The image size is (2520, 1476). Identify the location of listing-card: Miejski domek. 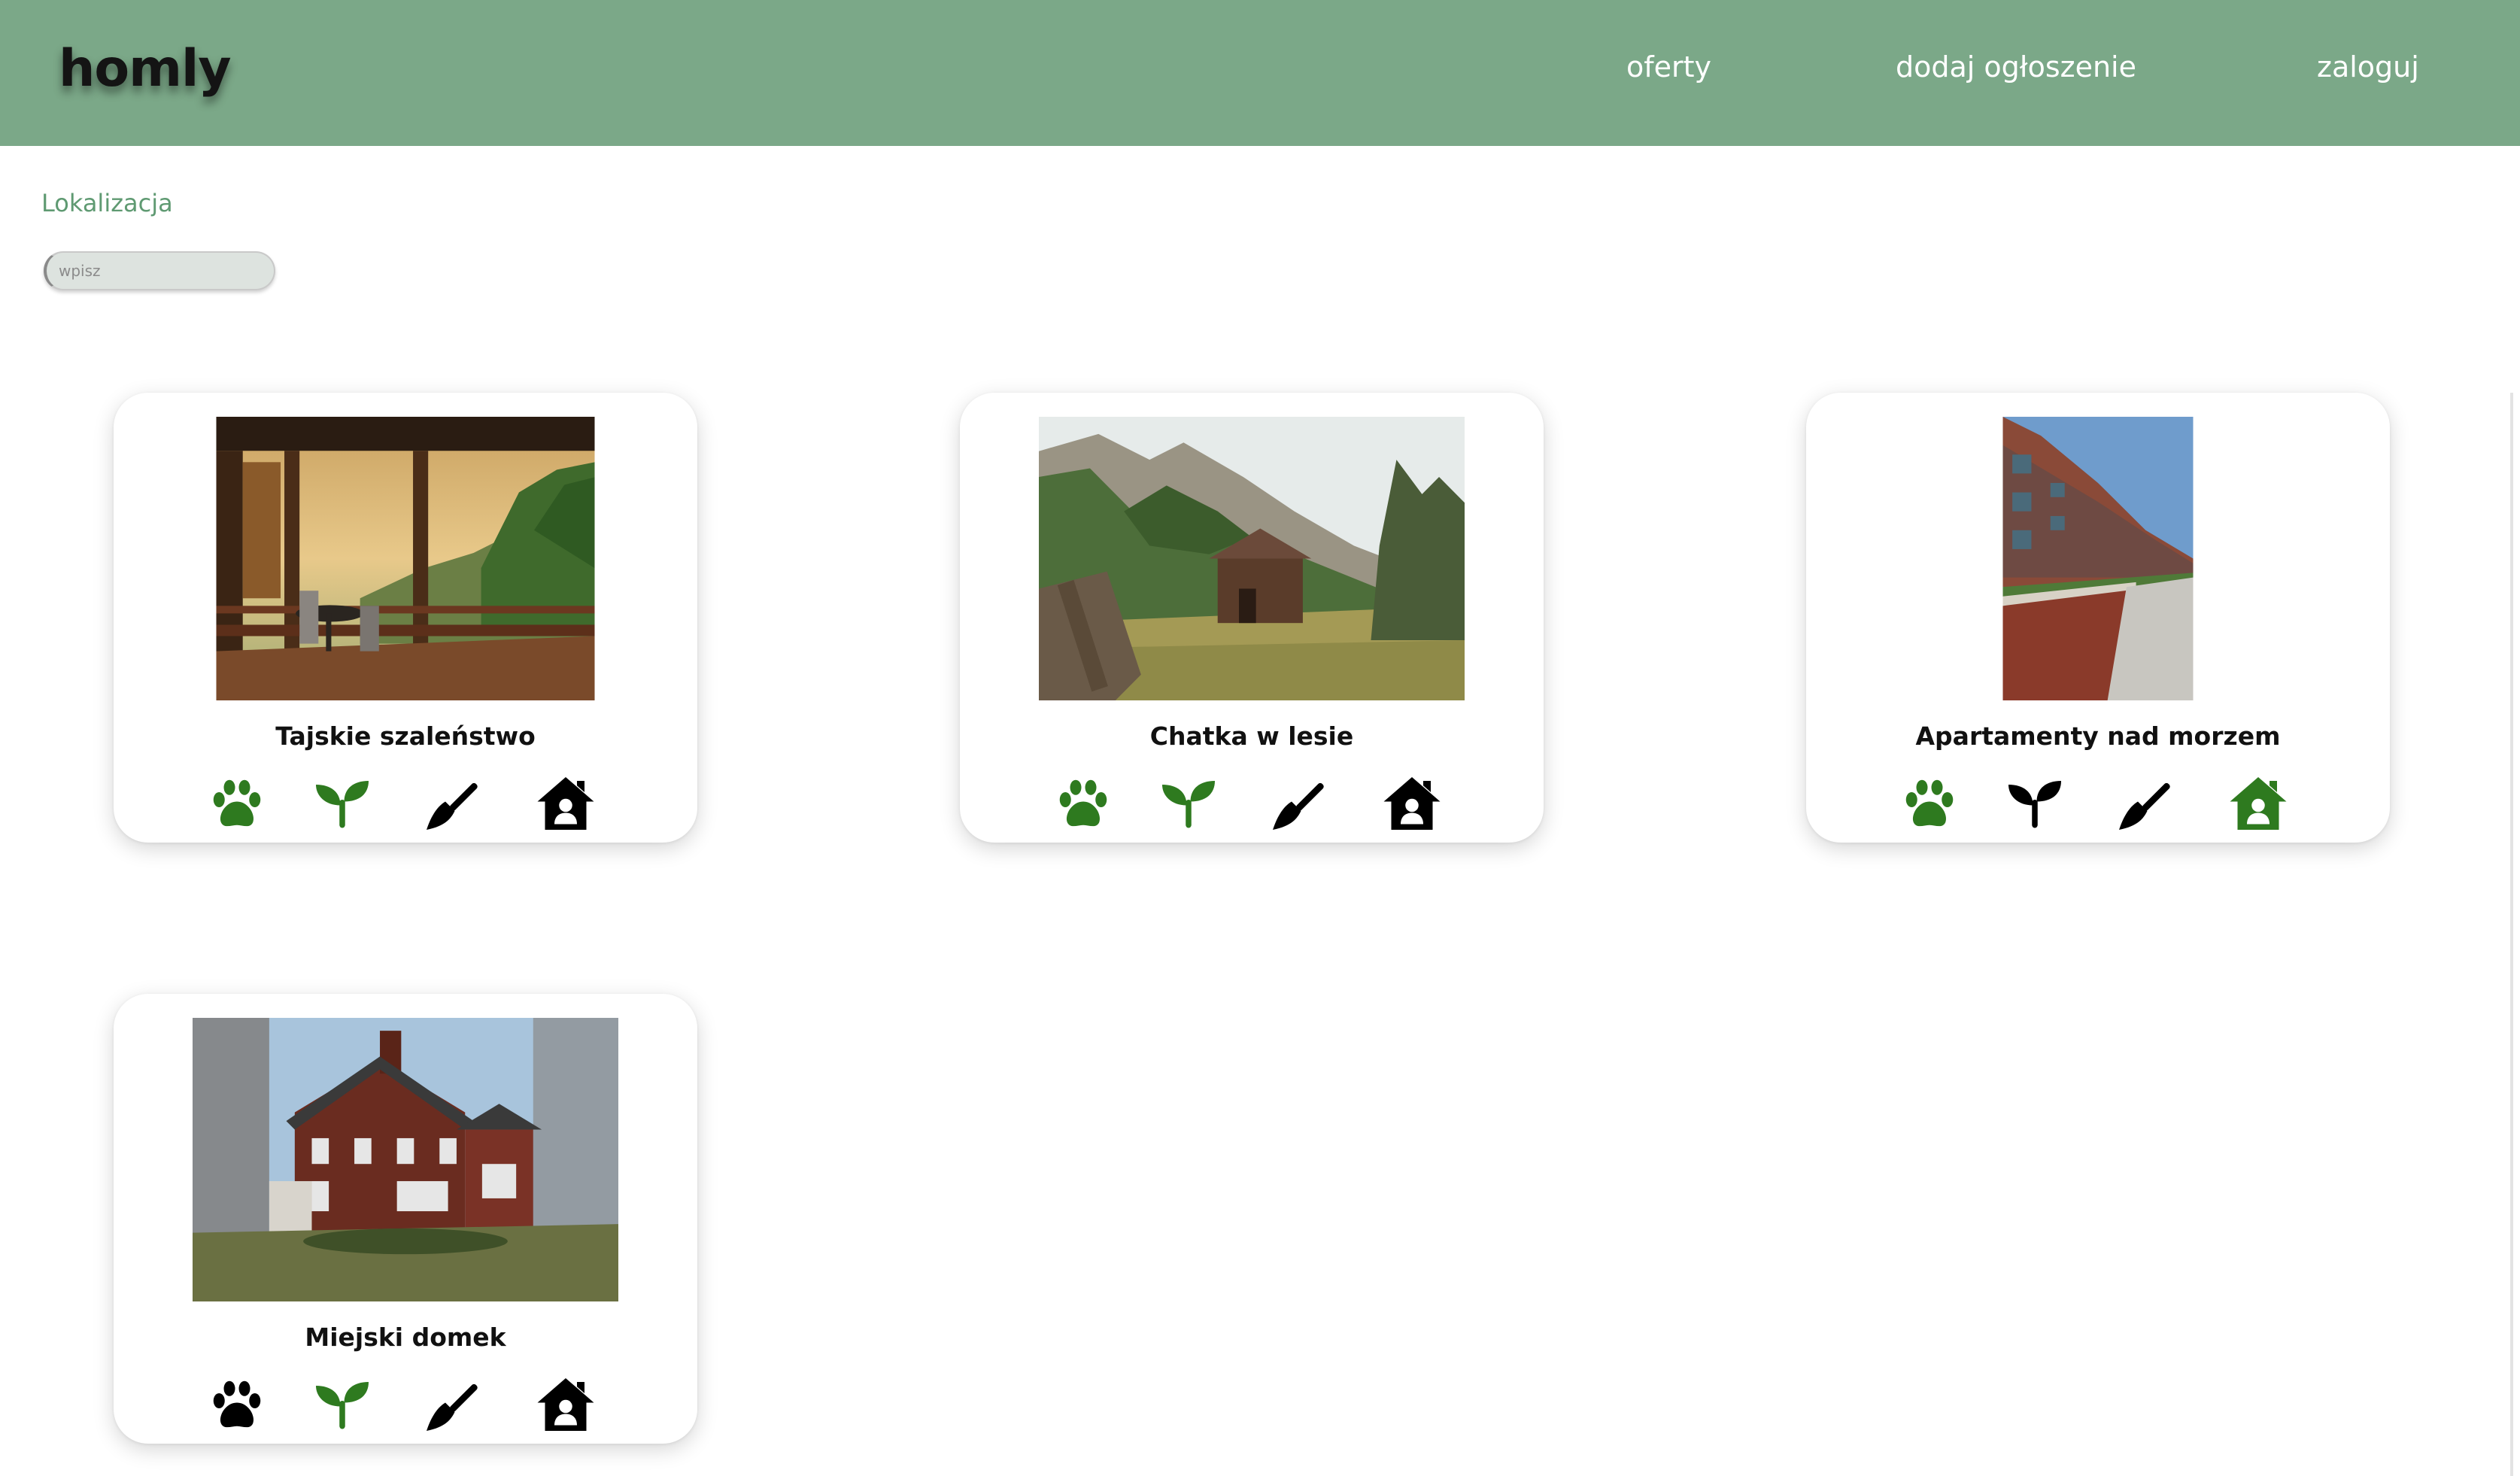
(405, 1219).